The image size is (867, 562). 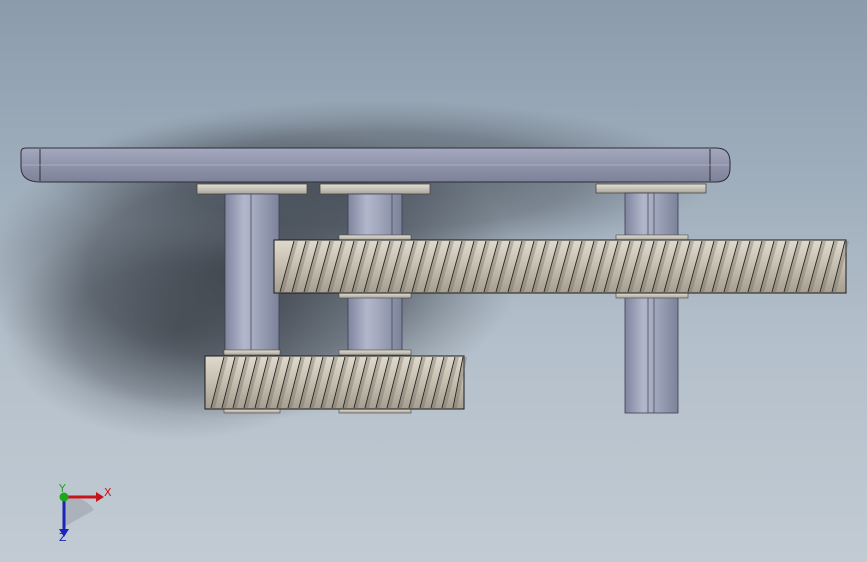 I want to click on top-plate, so click(x=375, y=165).